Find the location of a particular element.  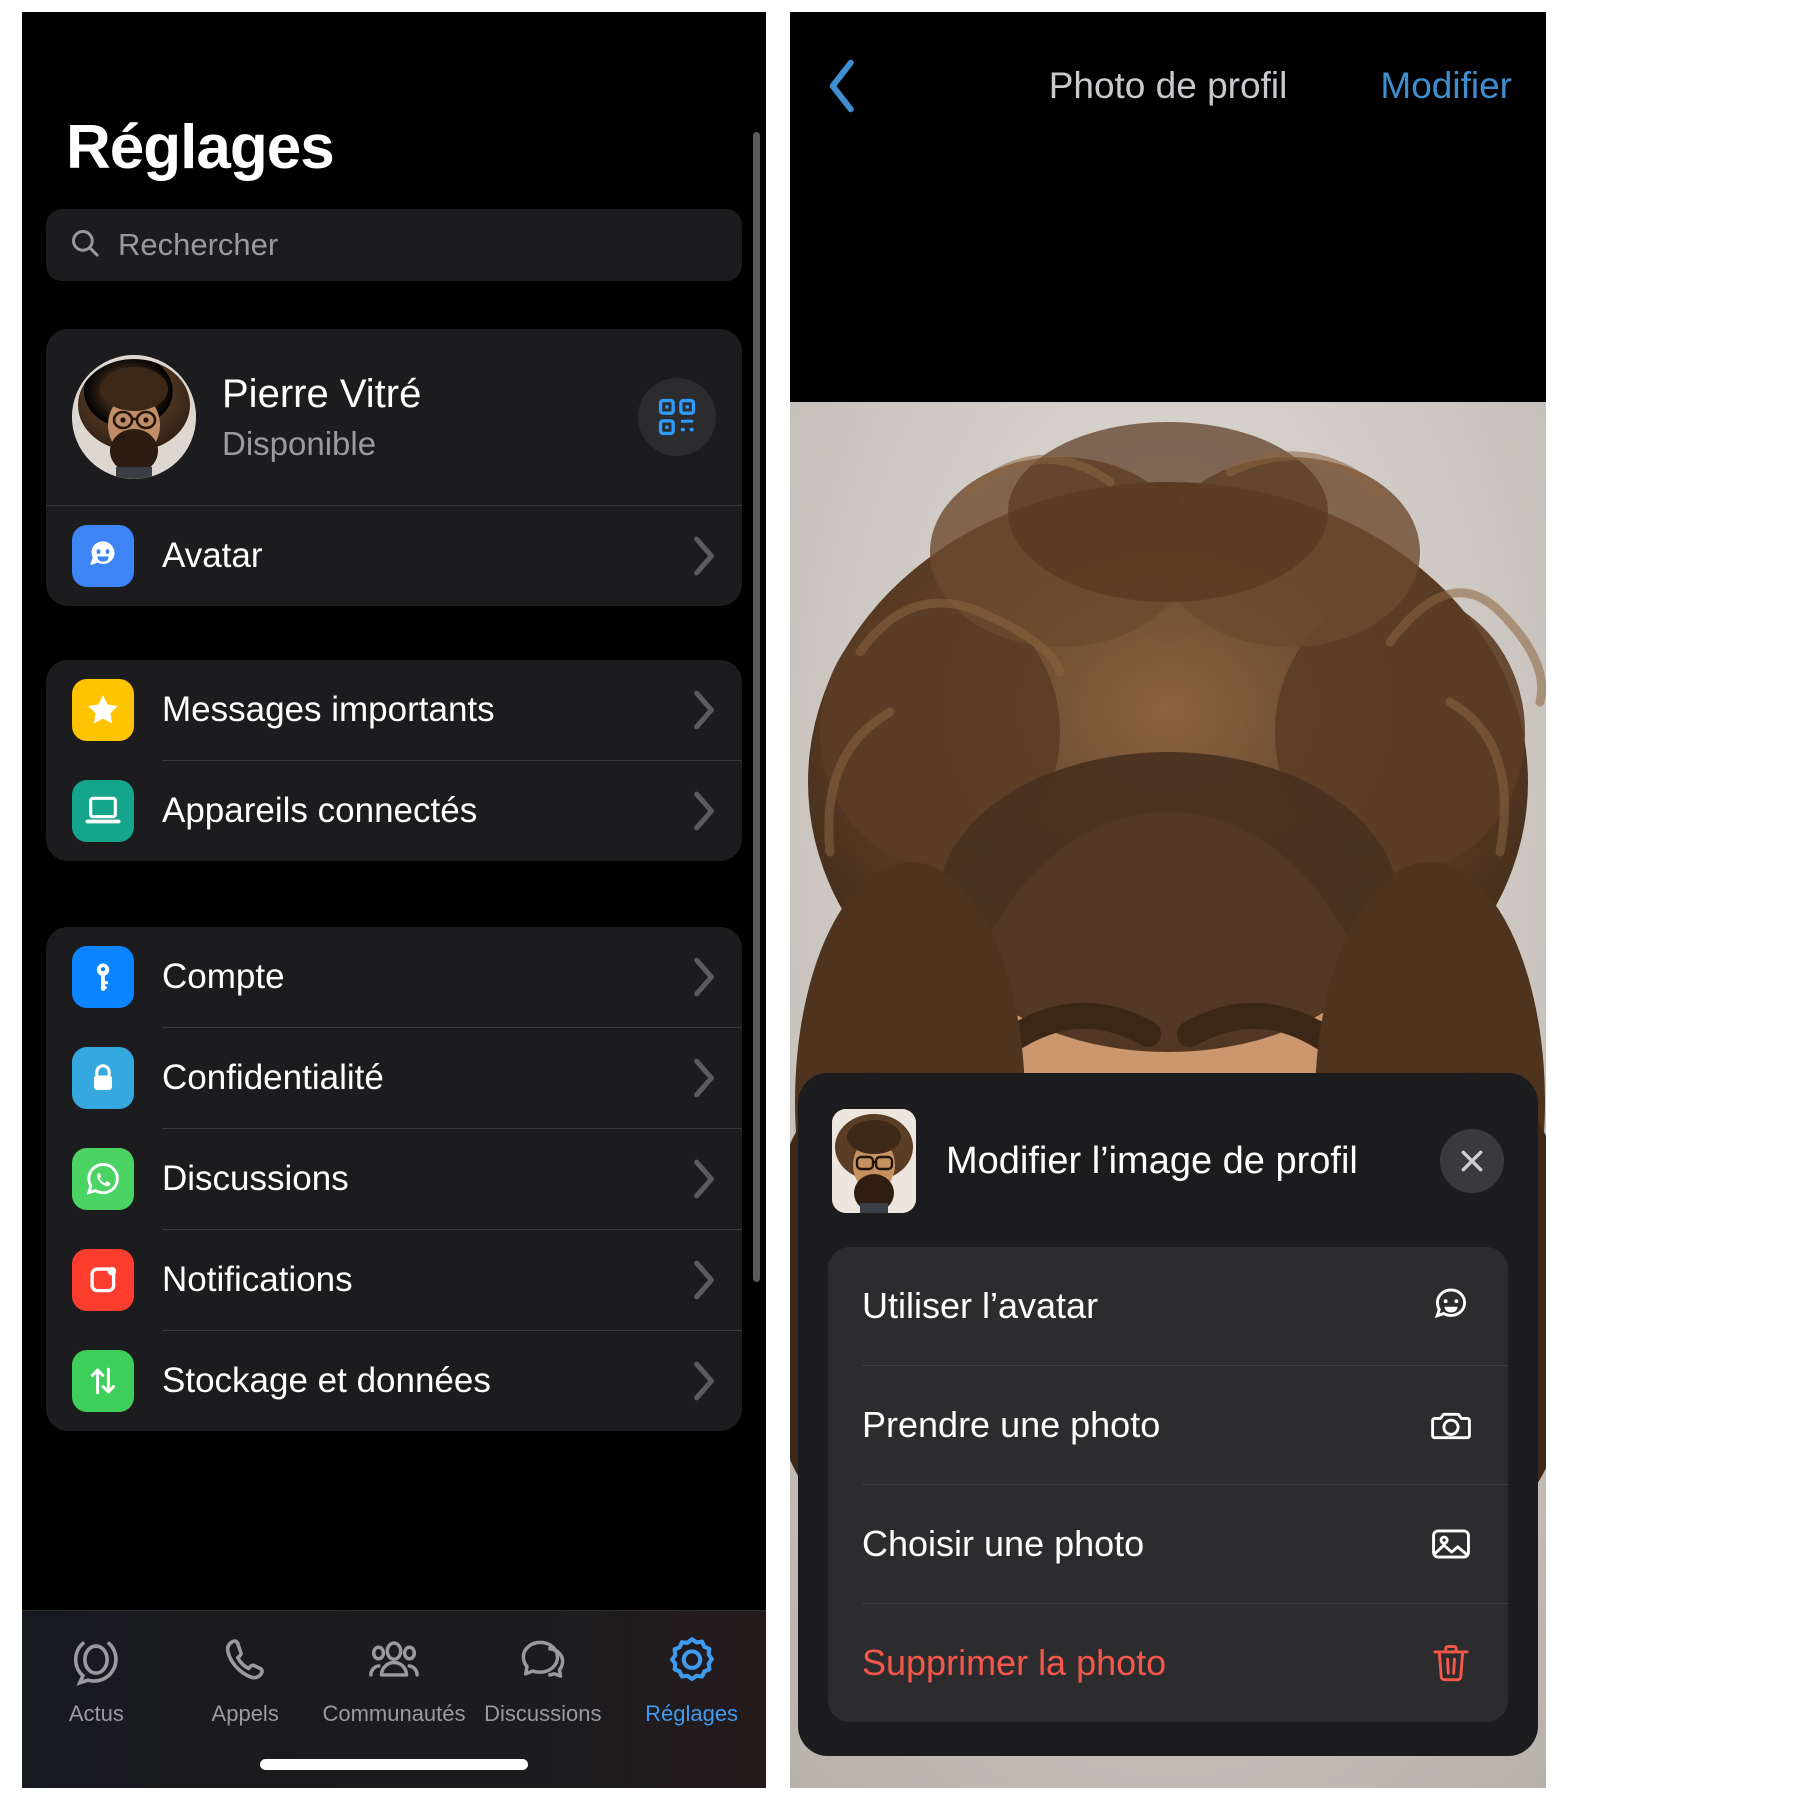

star-icon is located at coordinates (103, 710).